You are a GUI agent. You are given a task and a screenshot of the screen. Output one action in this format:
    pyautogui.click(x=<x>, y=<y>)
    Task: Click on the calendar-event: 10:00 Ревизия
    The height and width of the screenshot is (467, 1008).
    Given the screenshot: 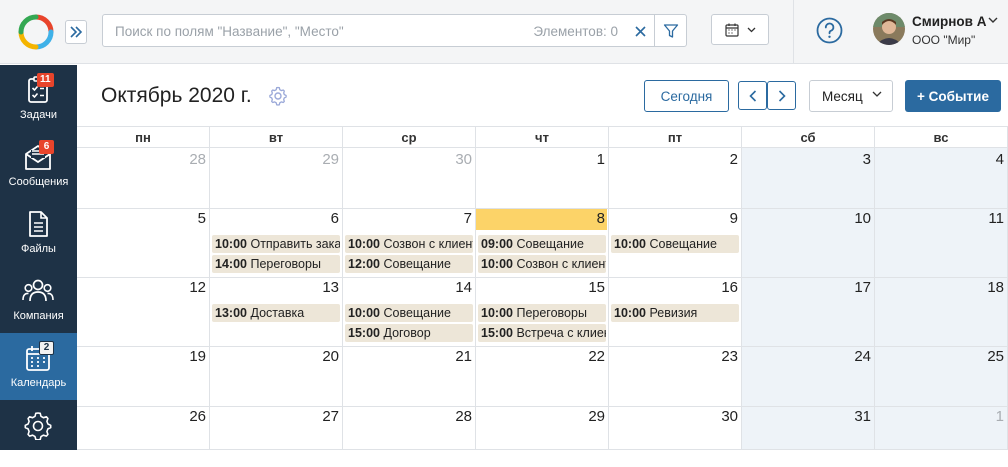 What is the action you would take?
    pyautogui.click(x=675, y=313)
    